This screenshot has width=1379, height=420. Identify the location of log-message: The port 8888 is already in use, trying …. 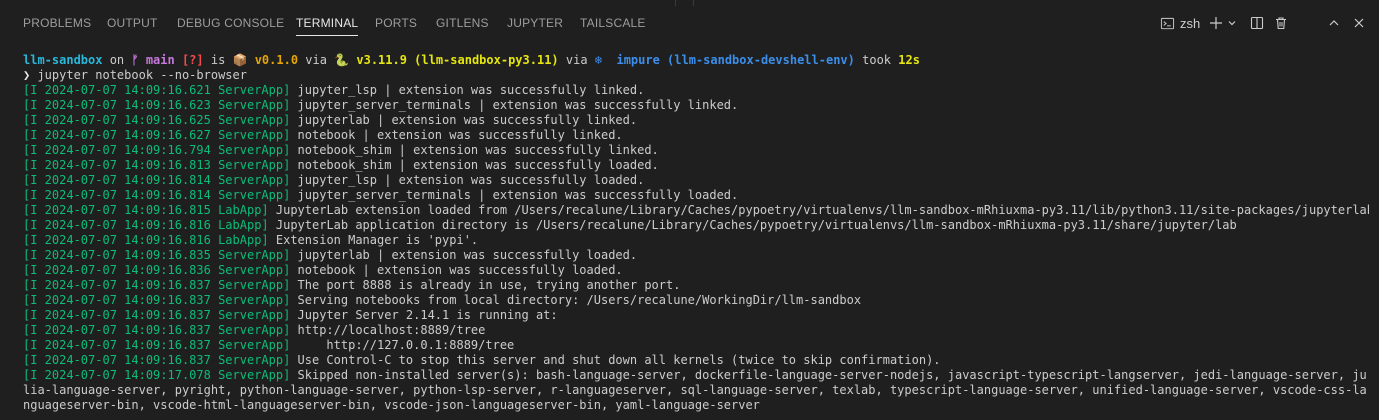
(485, 285).